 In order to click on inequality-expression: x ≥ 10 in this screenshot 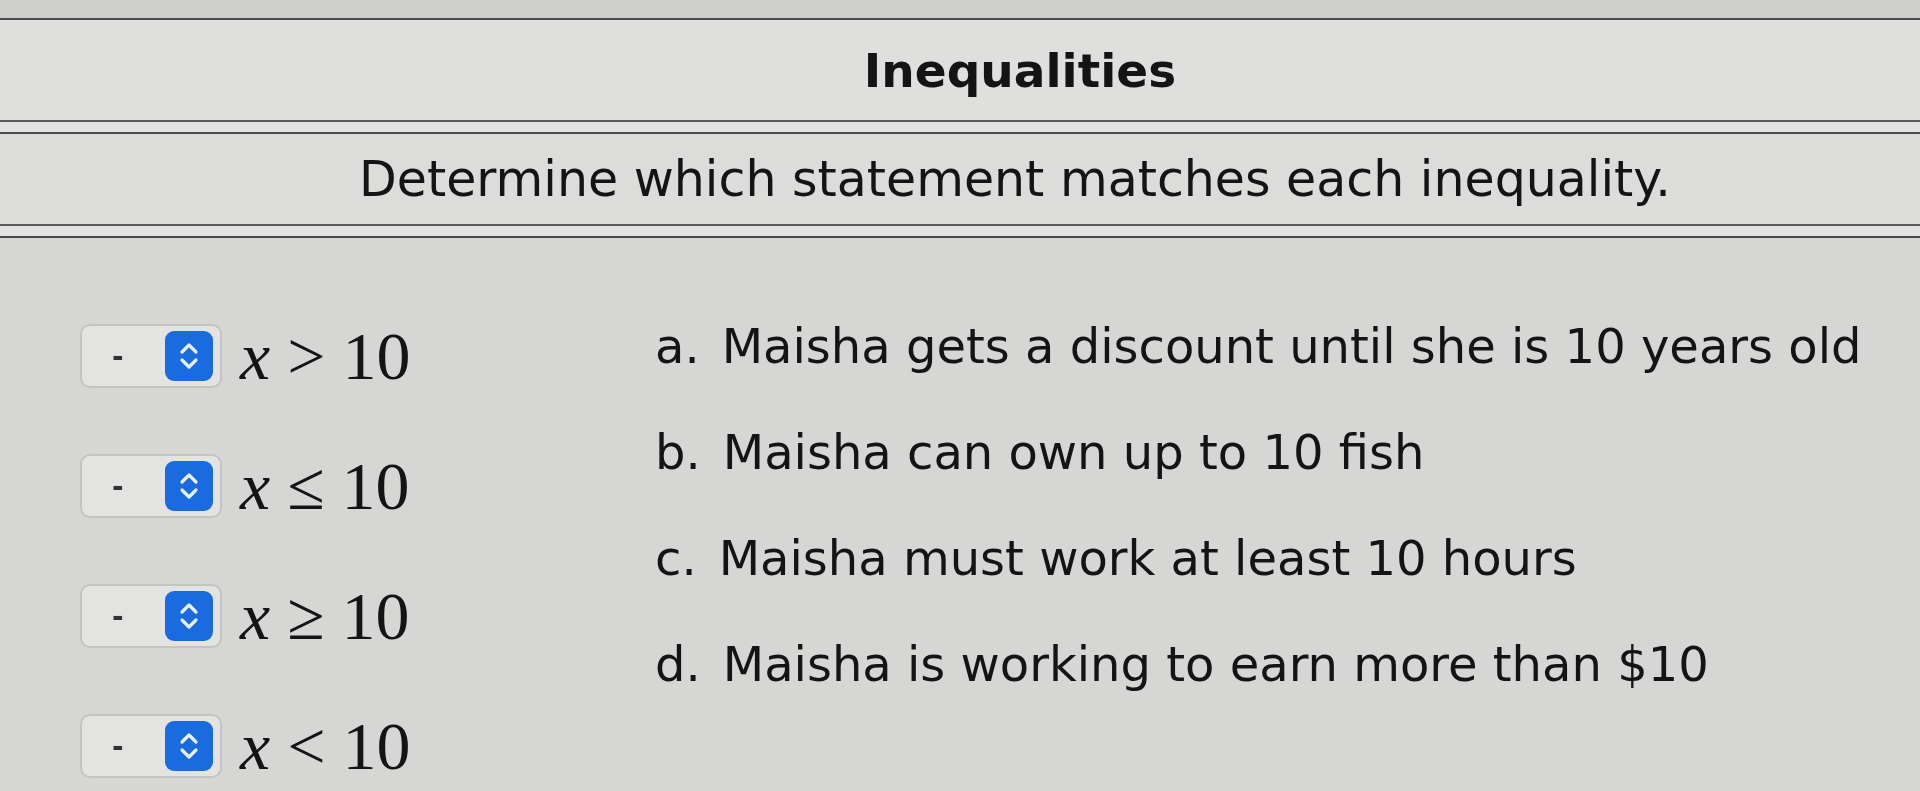, I will do `click(325, 616)`.